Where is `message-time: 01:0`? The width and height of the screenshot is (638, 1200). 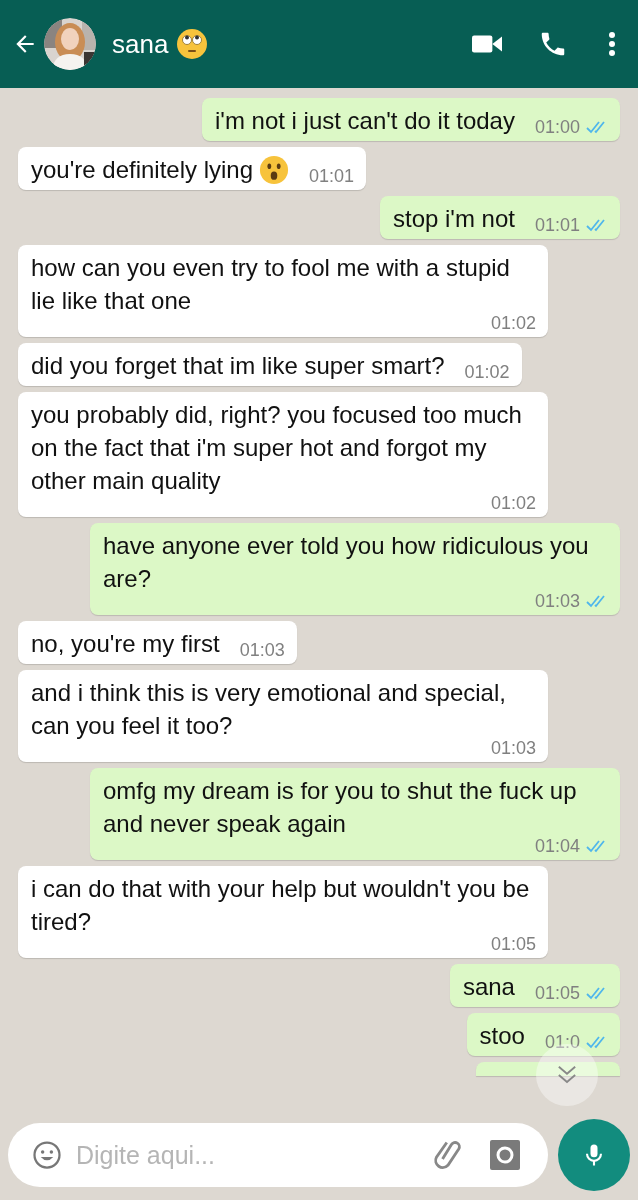
message-time: 01:0 is located at coordinates (562, 1042).